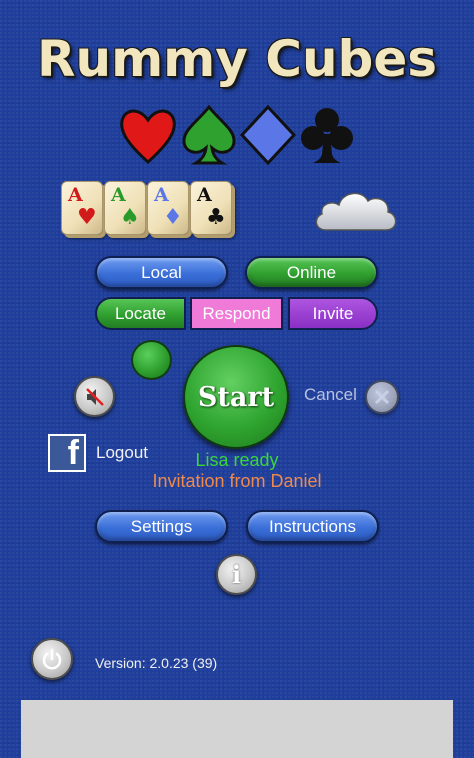 This screenshot has width=474, height=758. What do you see at coordinates (140, 313) in the screenshot?
I see `locate-button: Locate` at bounding box center [140, 313].